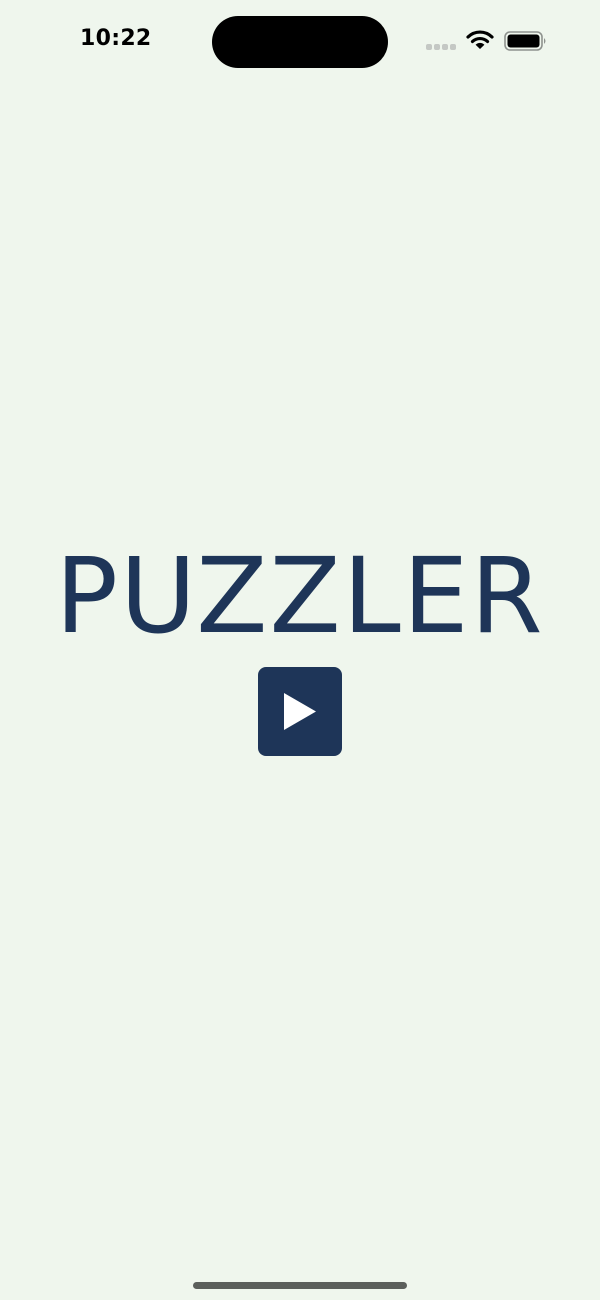 This screenshot has width=600, height=1300. What do you see at coordinates (480, 40) in the screenshot?
I see `wifi-icon` at bounding box center [480, 40].